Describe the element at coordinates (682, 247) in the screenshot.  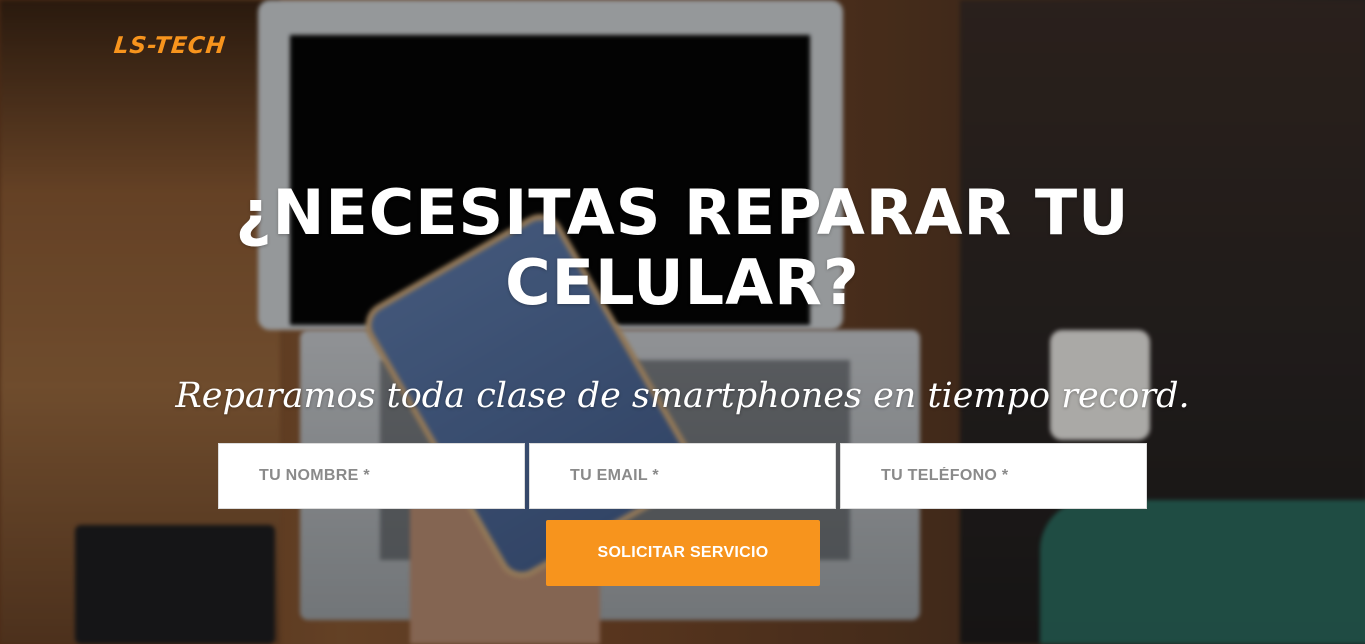
I see `hero-headline: ¿NECESITAS REPARAR TU CELULAR?` at that location.